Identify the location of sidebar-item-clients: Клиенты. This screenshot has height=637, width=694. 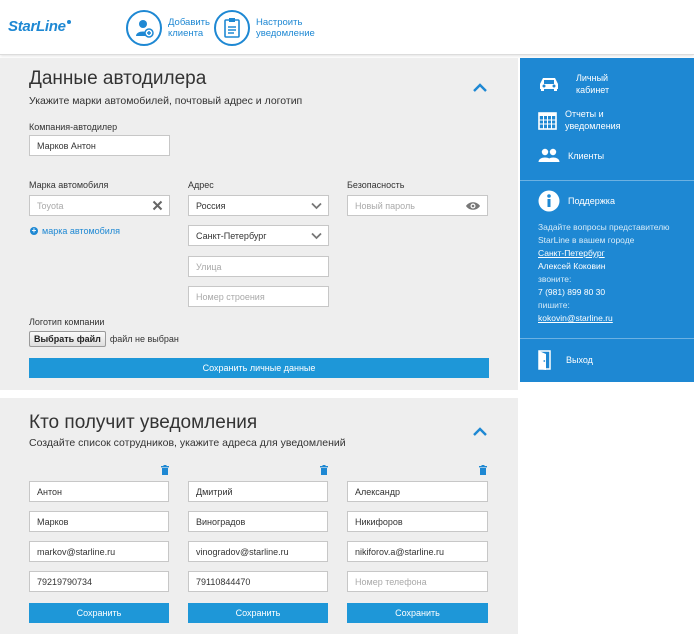
(571, 155).